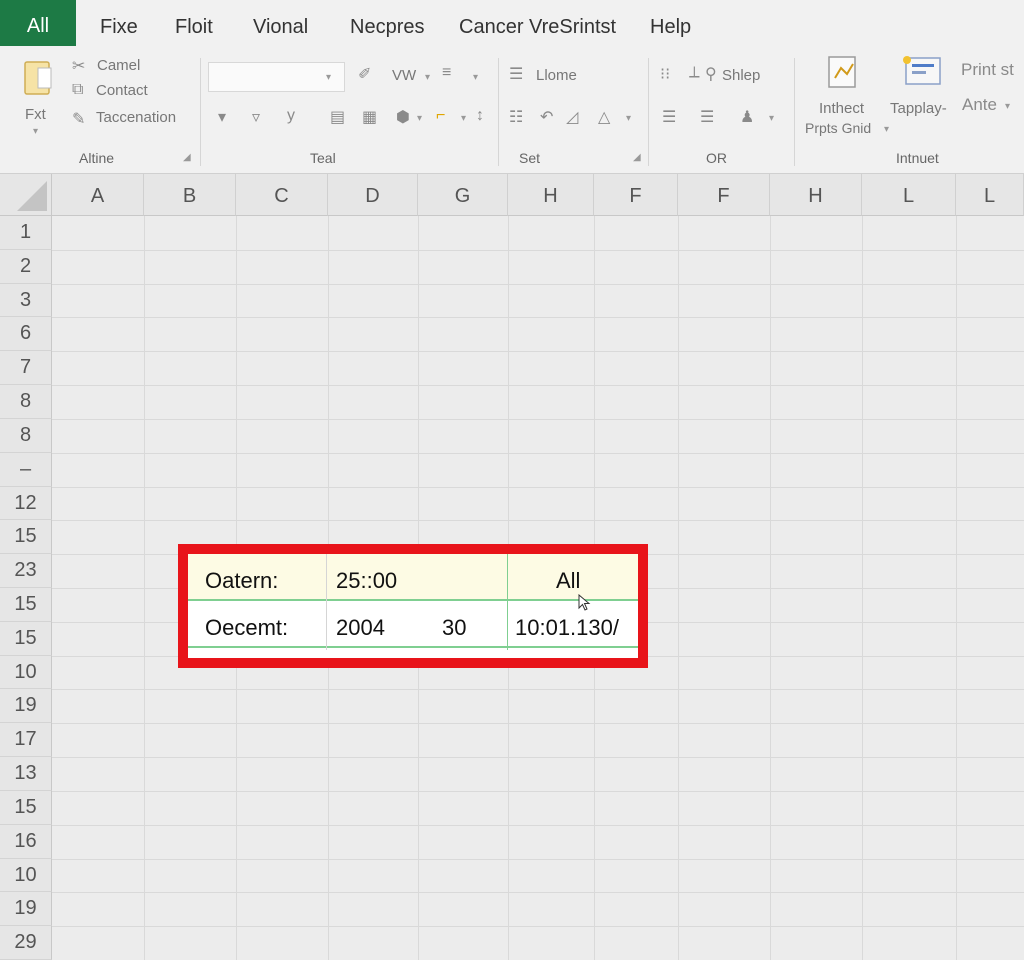 This screenshot has height=960, width=1024. Describe the element at coordinates (387, 23) in the screenshot. I see `menu-tab-necpres: Necpres` at that location.